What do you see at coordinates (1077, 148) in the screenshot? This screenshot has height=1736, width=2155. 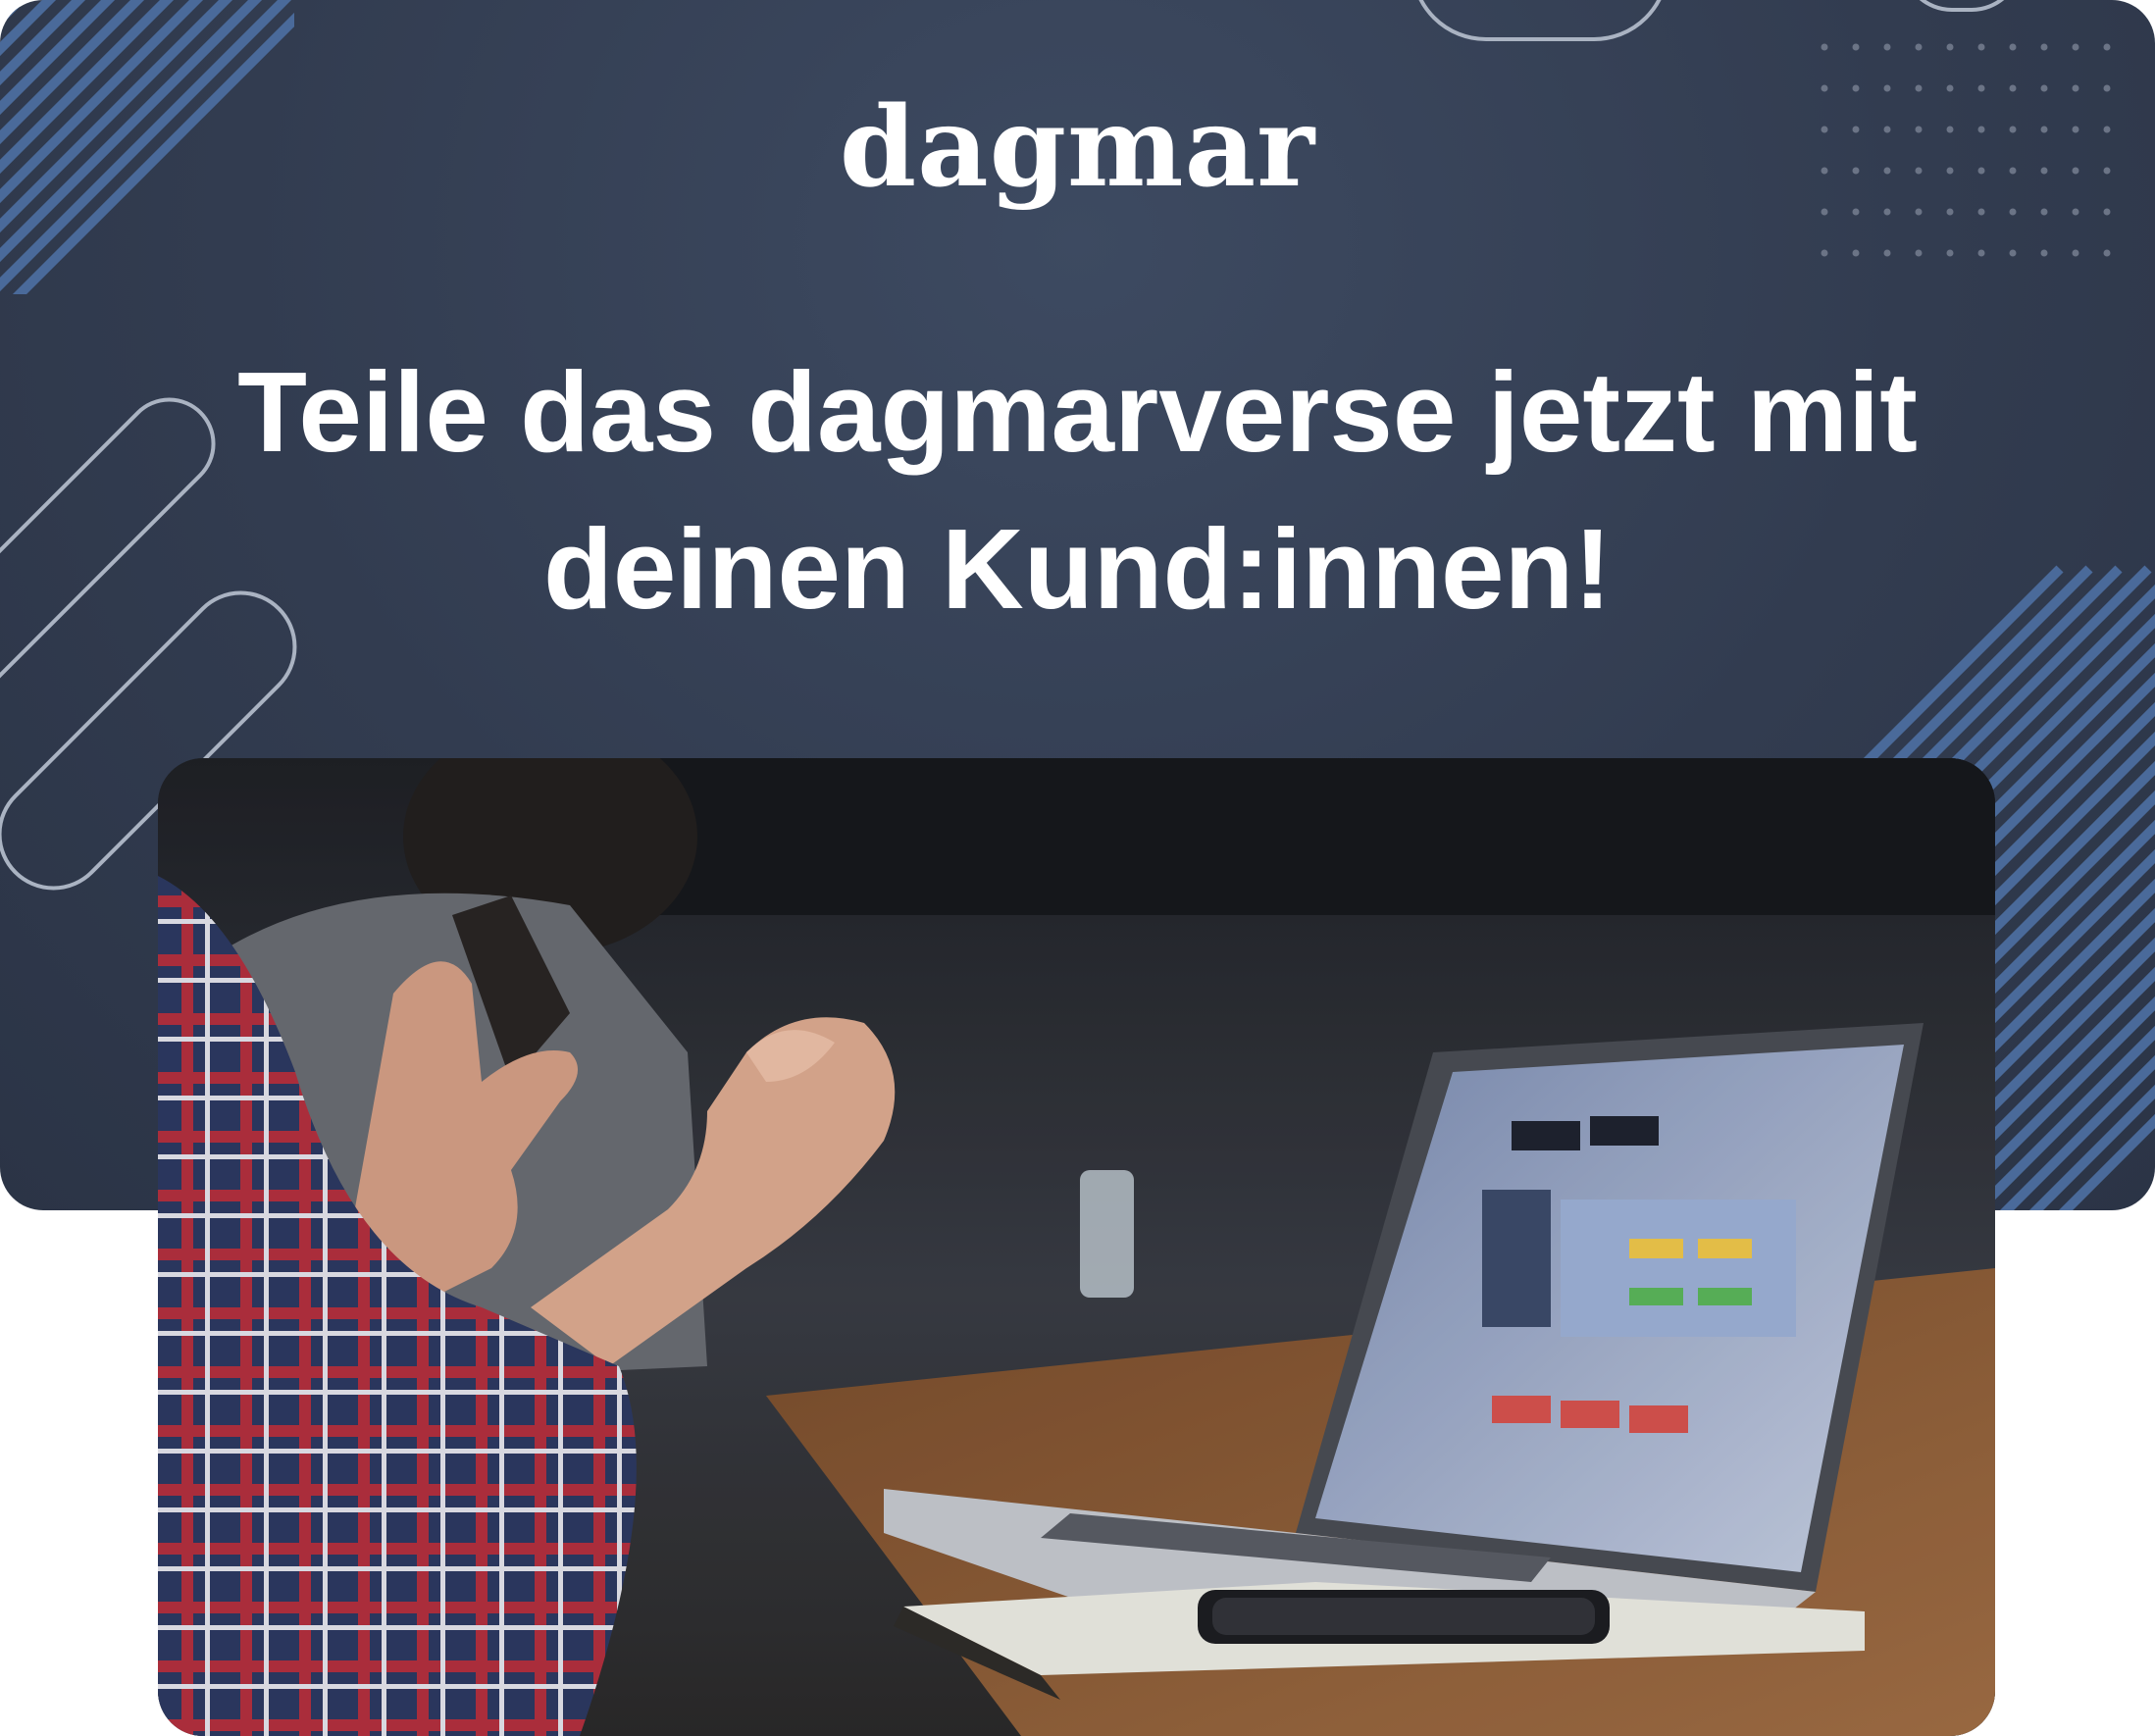 I see `brand-logo: dagmar` at bounding box center [1077, 148].